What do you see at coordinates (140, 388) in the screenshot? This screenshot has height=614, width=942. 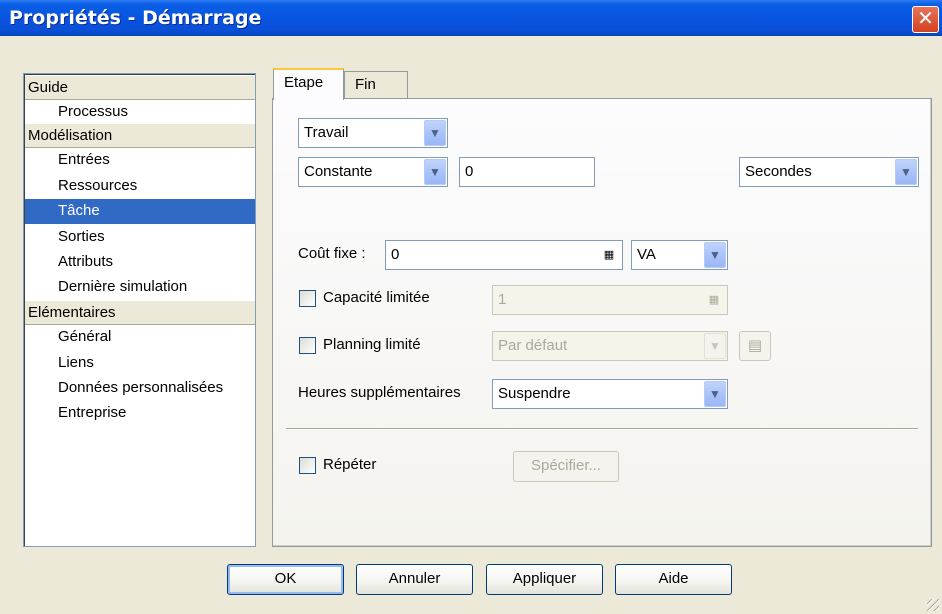 I see `tree-item-donnees-personnalisees: Données personnalisées` at bounding box center [140, 388].